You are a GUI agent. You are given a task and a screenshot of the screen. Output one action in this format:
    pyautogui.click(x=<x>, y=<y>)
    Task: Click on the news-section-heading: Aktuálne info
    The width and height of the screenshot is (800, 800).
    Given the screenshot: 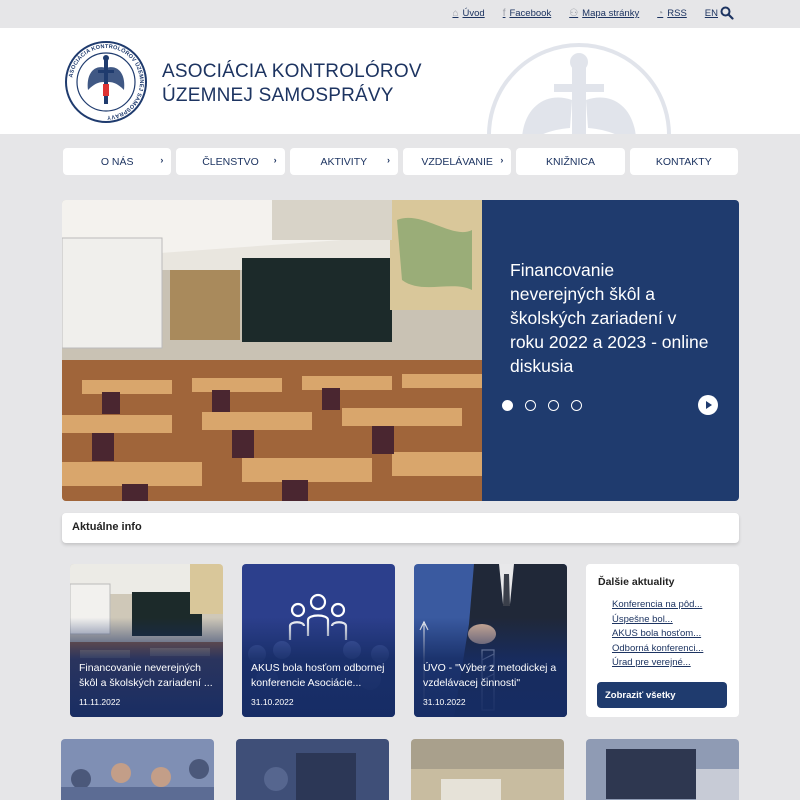 What is the action you would take?
    pyautogui.click(x=400, y=528)
    